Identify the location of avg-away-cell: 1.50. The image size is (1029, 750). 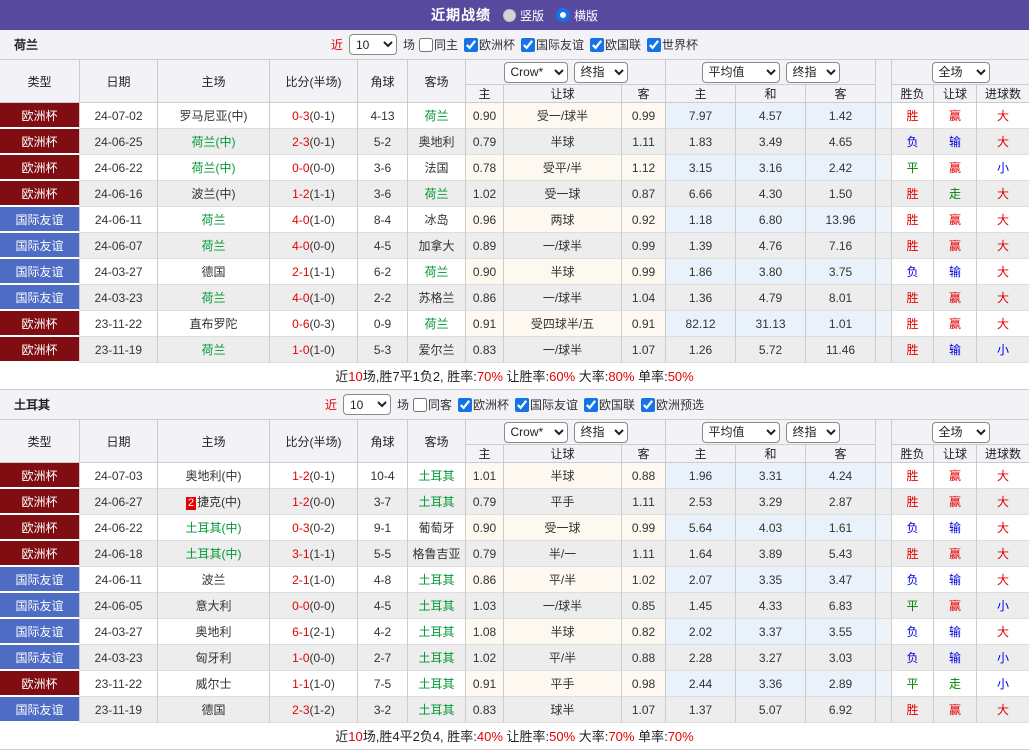
(841, 194).